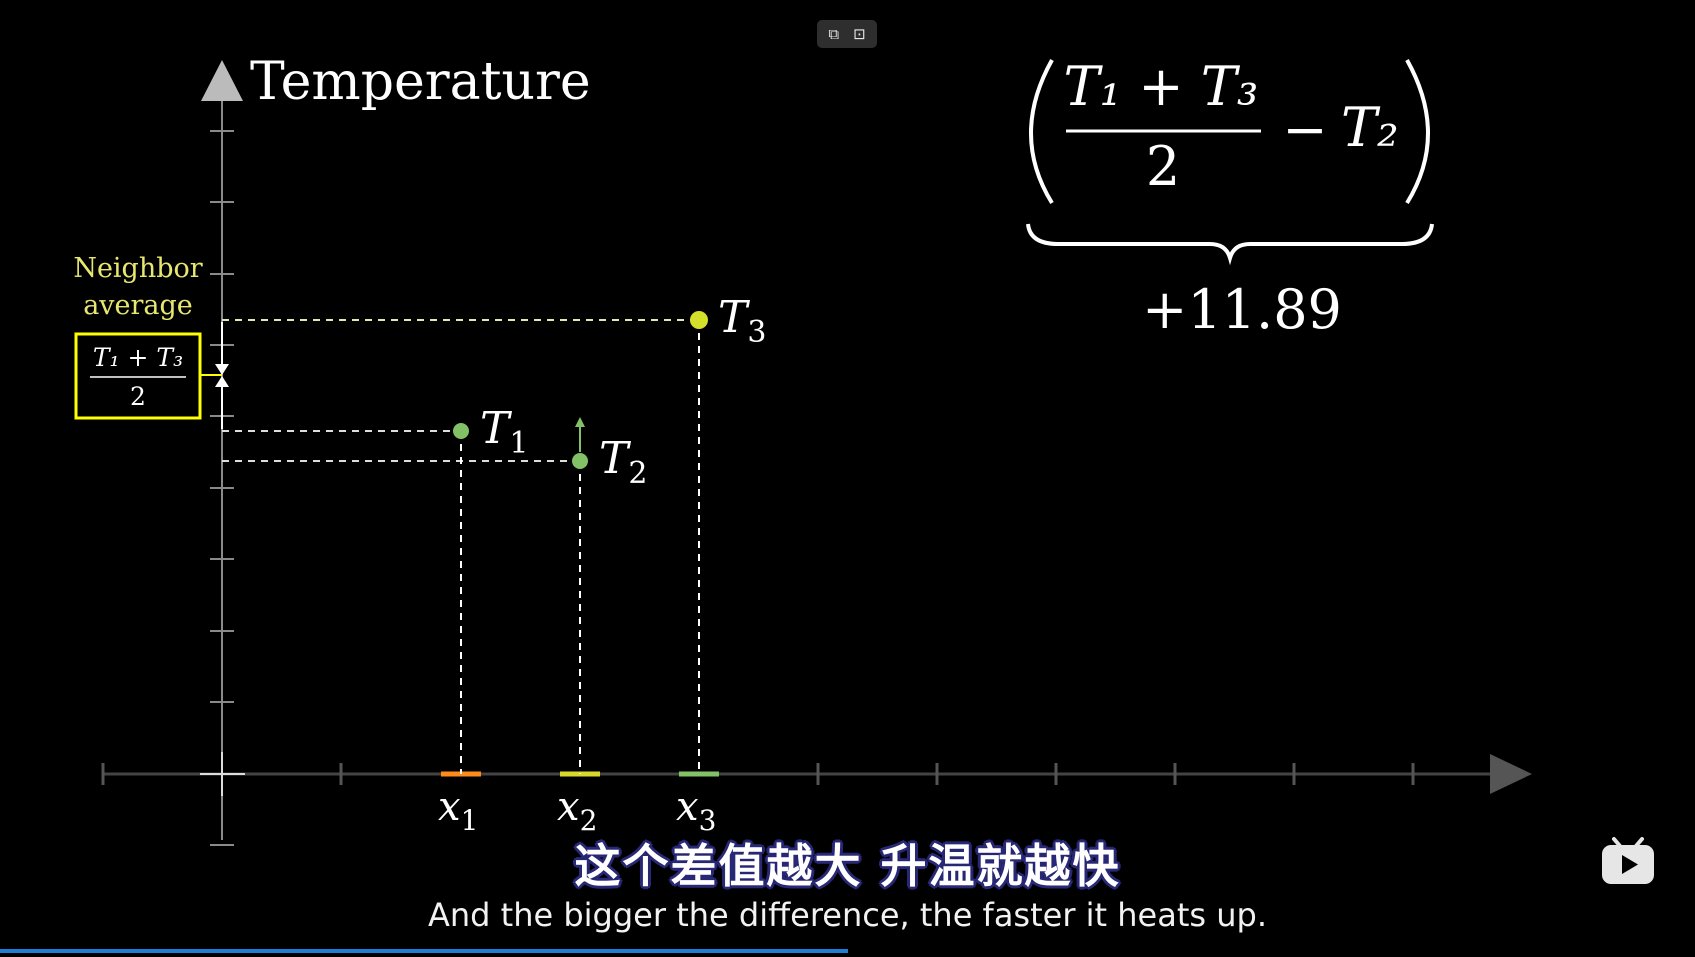 This screenshot has height=957, width=1695. What do you see at coordinates (833, 34) in the screenshot?
I see `picture-in-picture-icon: ⧉` at bounding box center [833, 34].